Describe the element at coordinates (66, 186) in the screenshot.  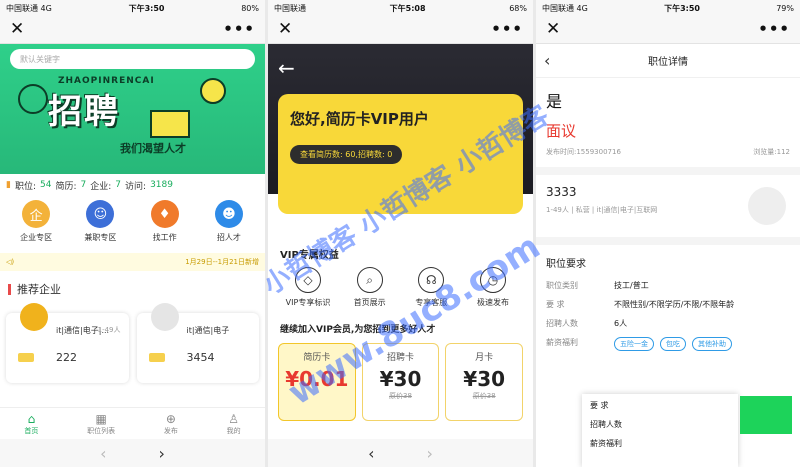
I see `resumes-label: 简历:` at that location.